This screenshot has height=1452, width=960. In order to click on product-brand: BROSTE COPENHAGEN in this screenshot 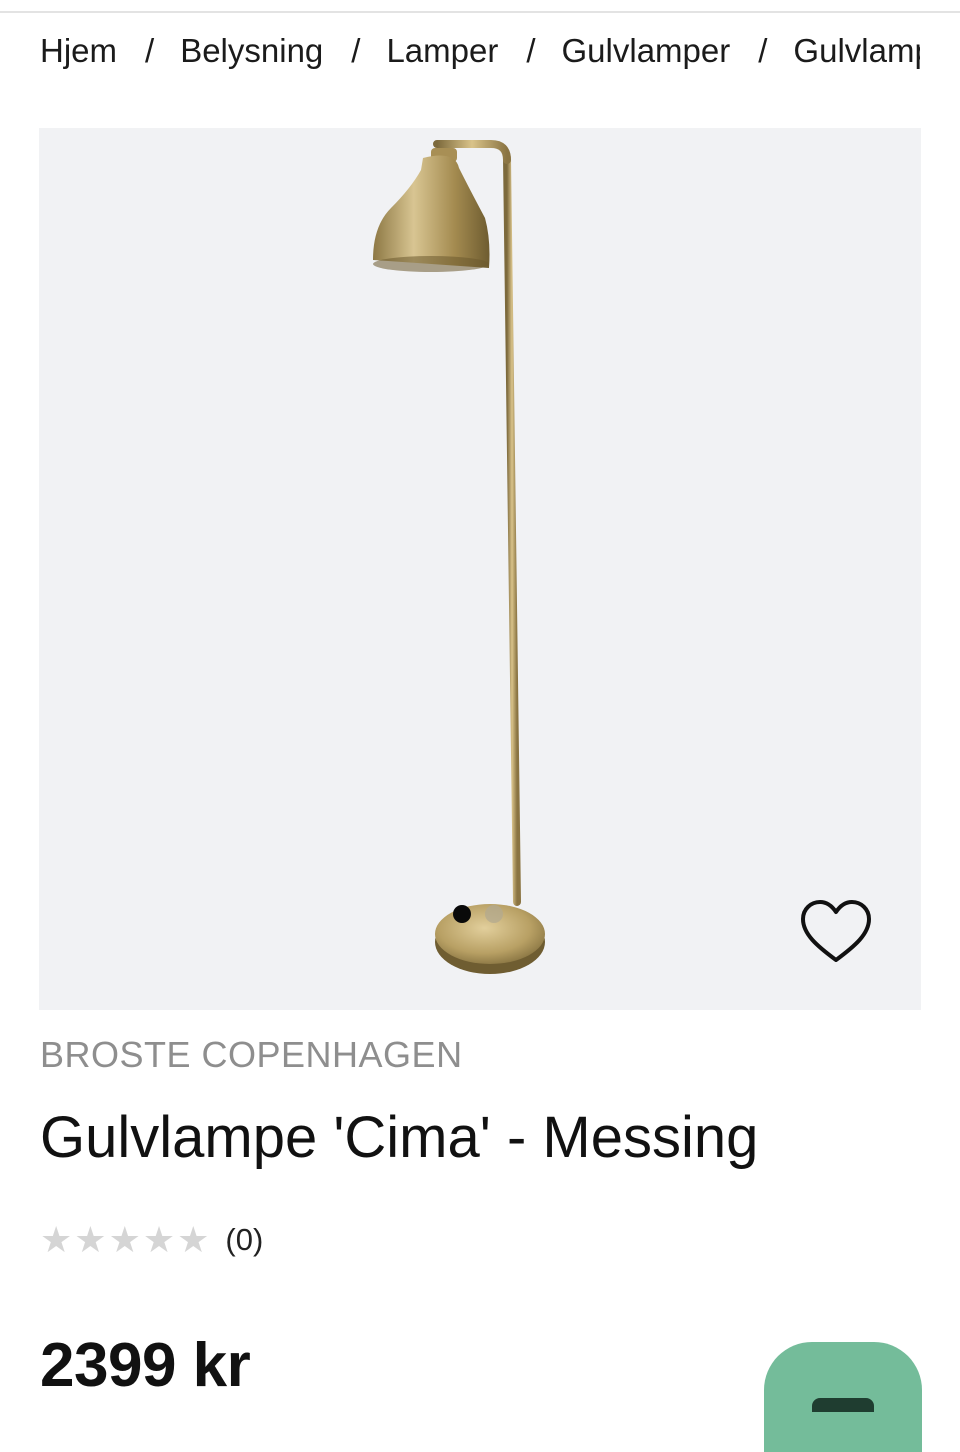, I will do `click(251, 1055)`.